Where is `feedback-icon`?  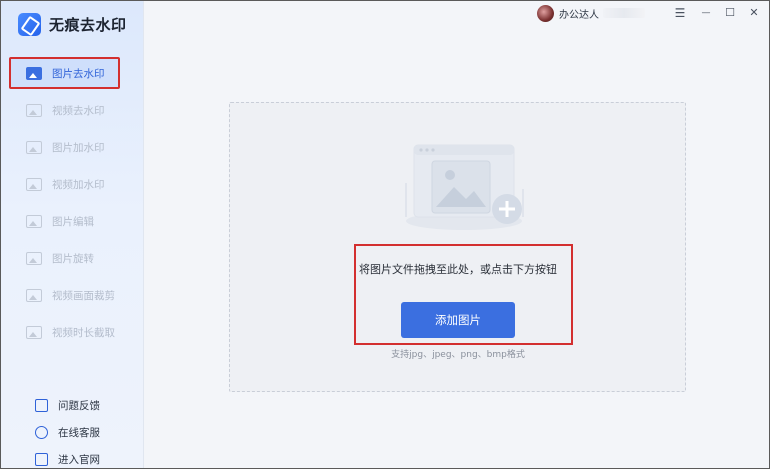 feedback-icon is located at coordinates (41, 405).